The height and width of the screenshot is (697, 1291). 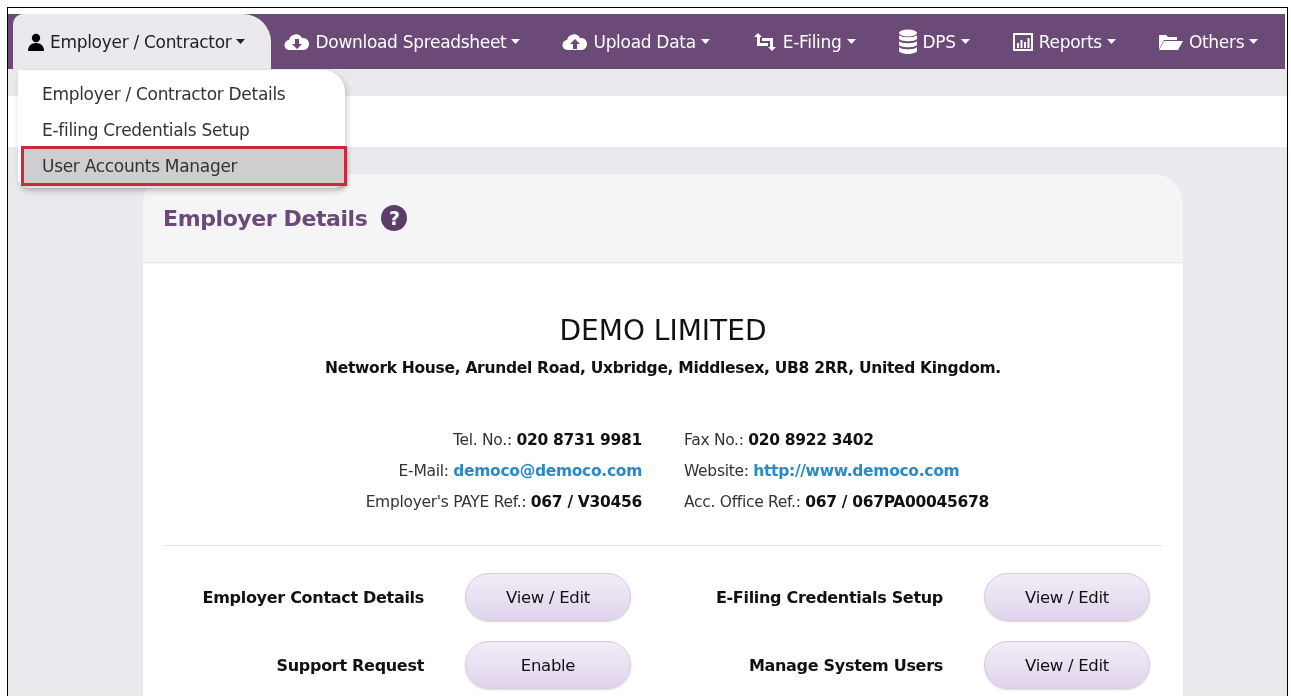 I want to click on contact-info: E-Mail: democo@democo.com, so click(x=520, y=471).